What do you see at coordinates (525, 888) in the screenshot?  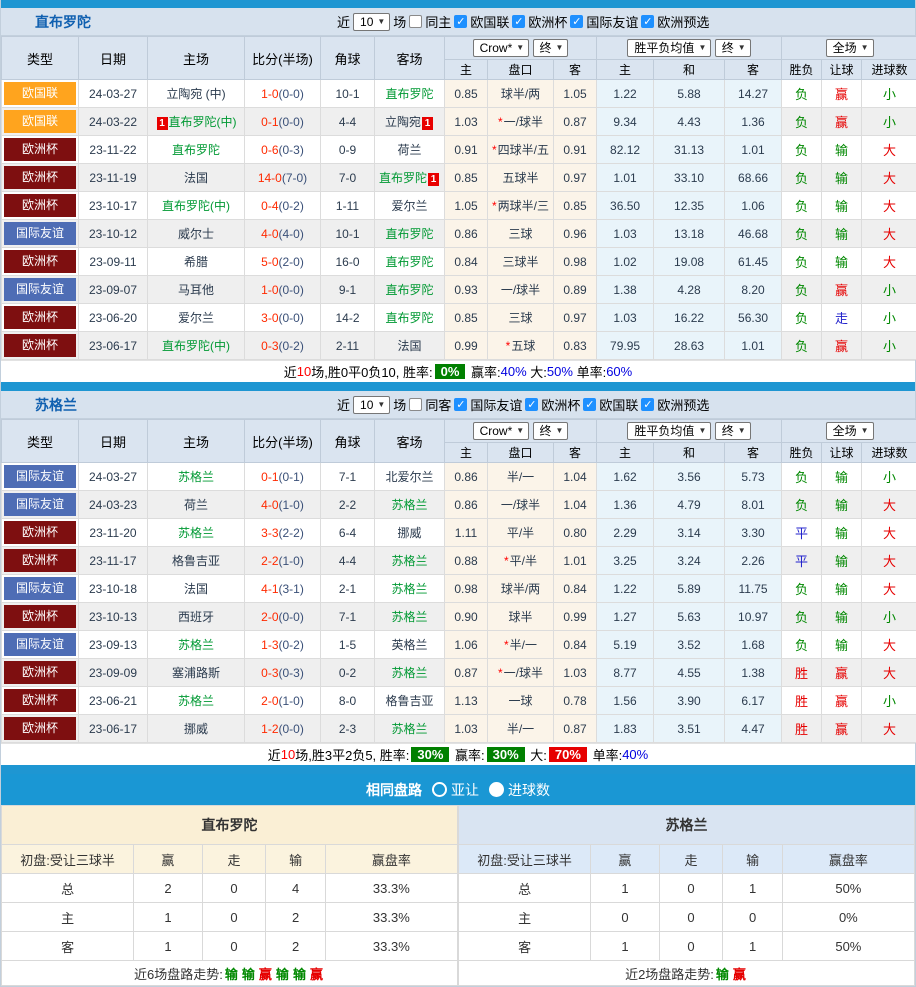 I see `compare-cell: 总` at bounding box center [525, 888].